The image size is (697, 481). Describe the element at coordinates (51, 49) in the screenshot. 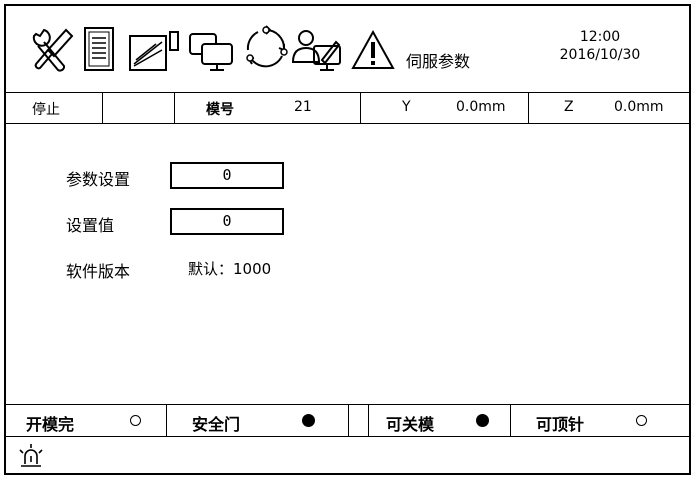

I see `tools-icon` at that location.